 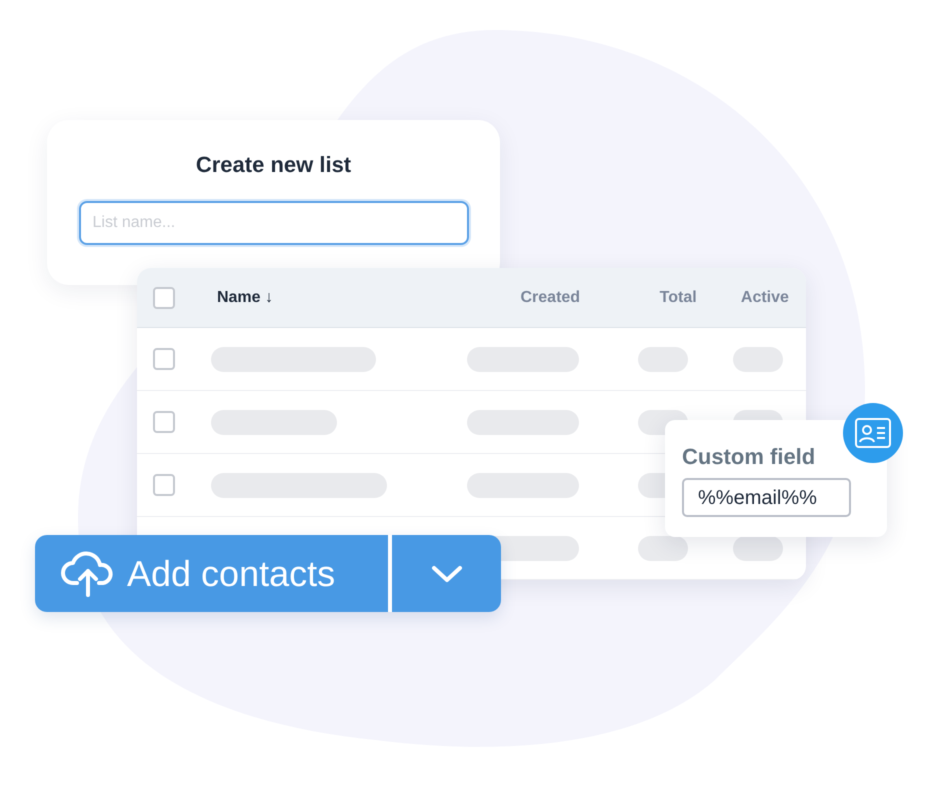 What do you see at coordinates (766, 497) in the screenshot?
I see `custom-field-input: %%email%%` at bounding box center [766, 497].